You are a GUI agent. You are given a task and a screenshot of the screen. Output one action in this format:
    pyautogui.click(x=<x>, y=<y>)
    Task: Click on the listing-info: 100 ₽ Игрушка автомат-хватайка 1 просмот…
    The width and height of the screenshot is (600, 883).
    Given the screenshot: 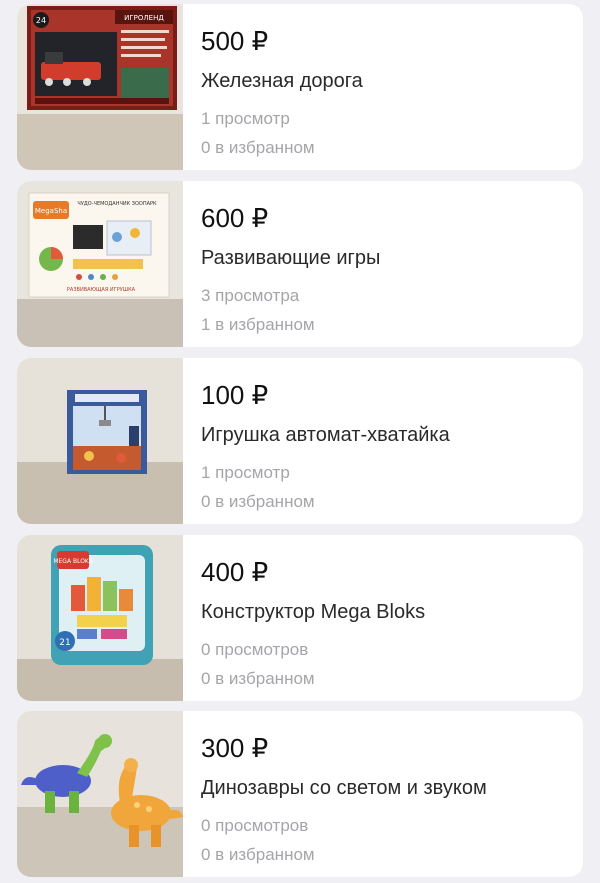 What is the action you would take?
    pyautogui.click(x=316, y=441)
    